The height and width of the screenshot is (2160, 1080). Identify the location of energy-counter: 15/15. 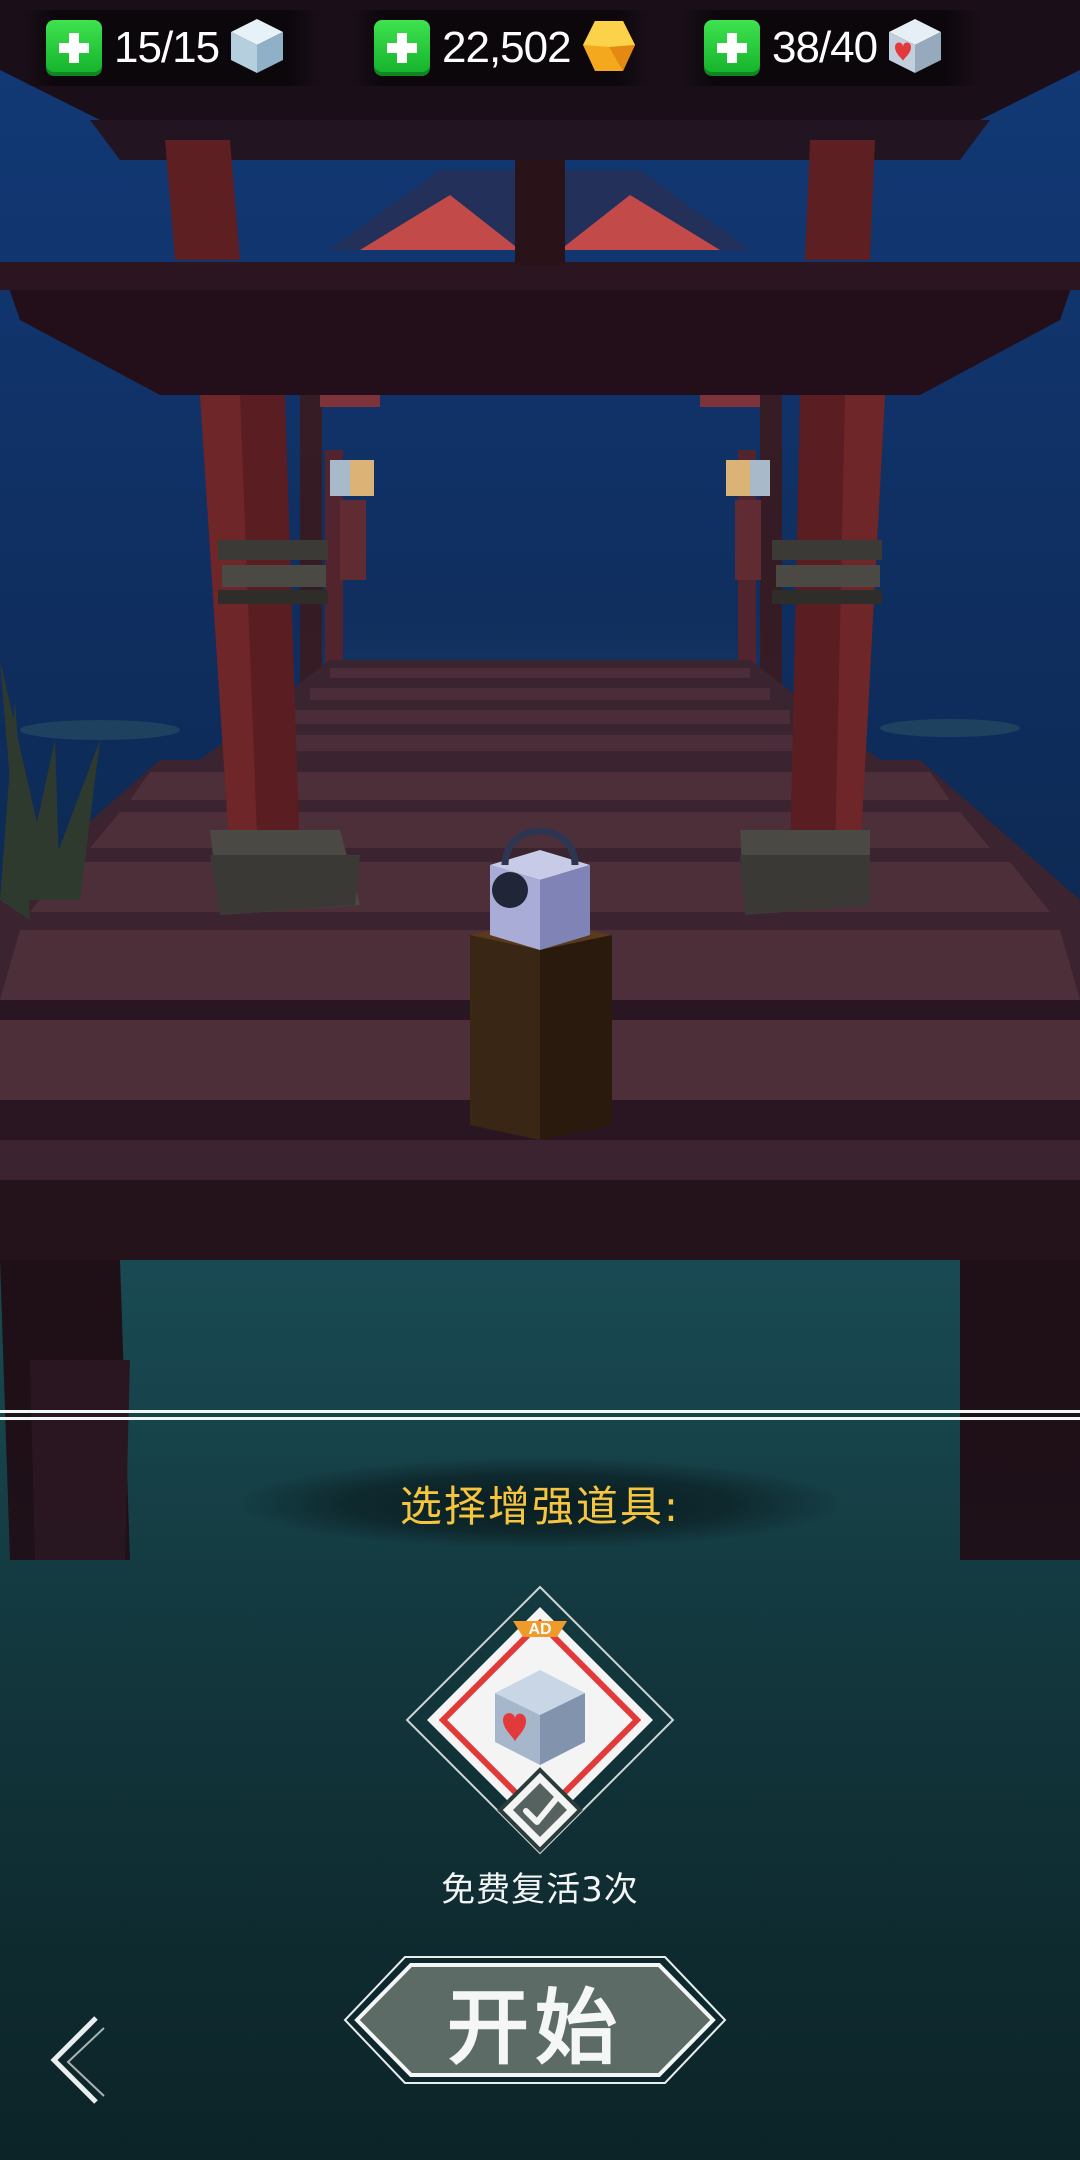
(172, 48).